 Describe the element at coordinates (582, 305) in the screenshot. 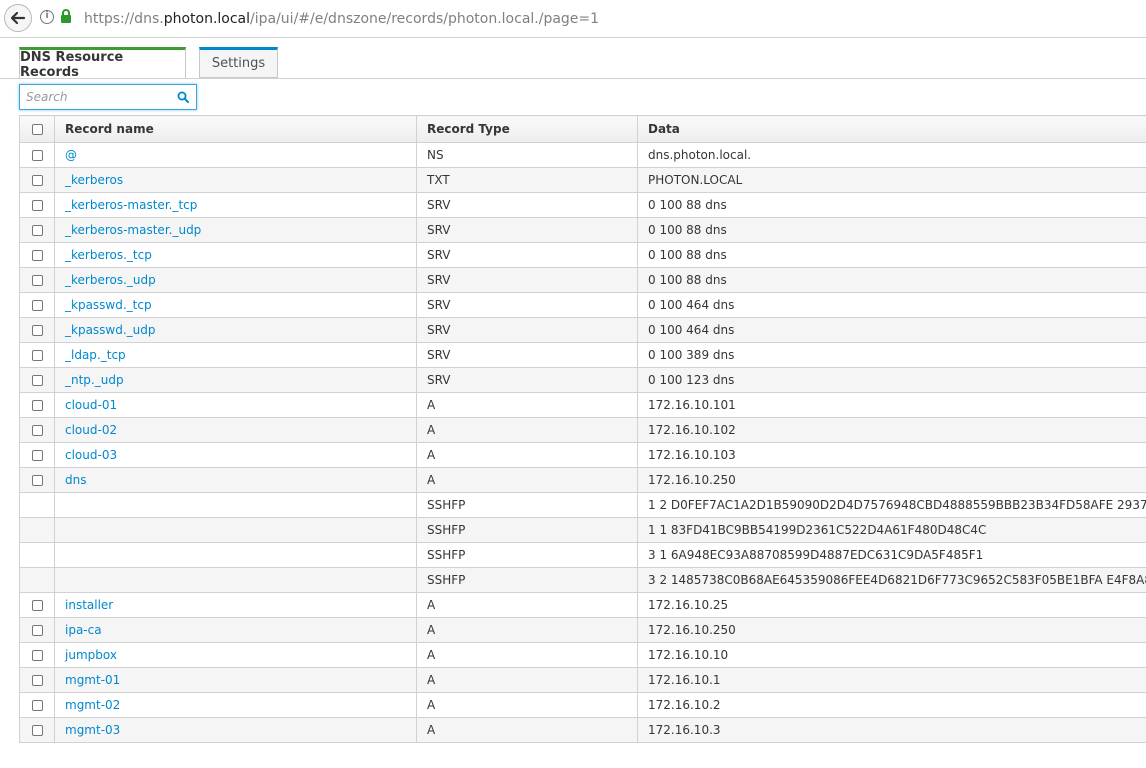

I see `table-row: _kpasswd._tcp SRV 0 100 464 dns` at that location.